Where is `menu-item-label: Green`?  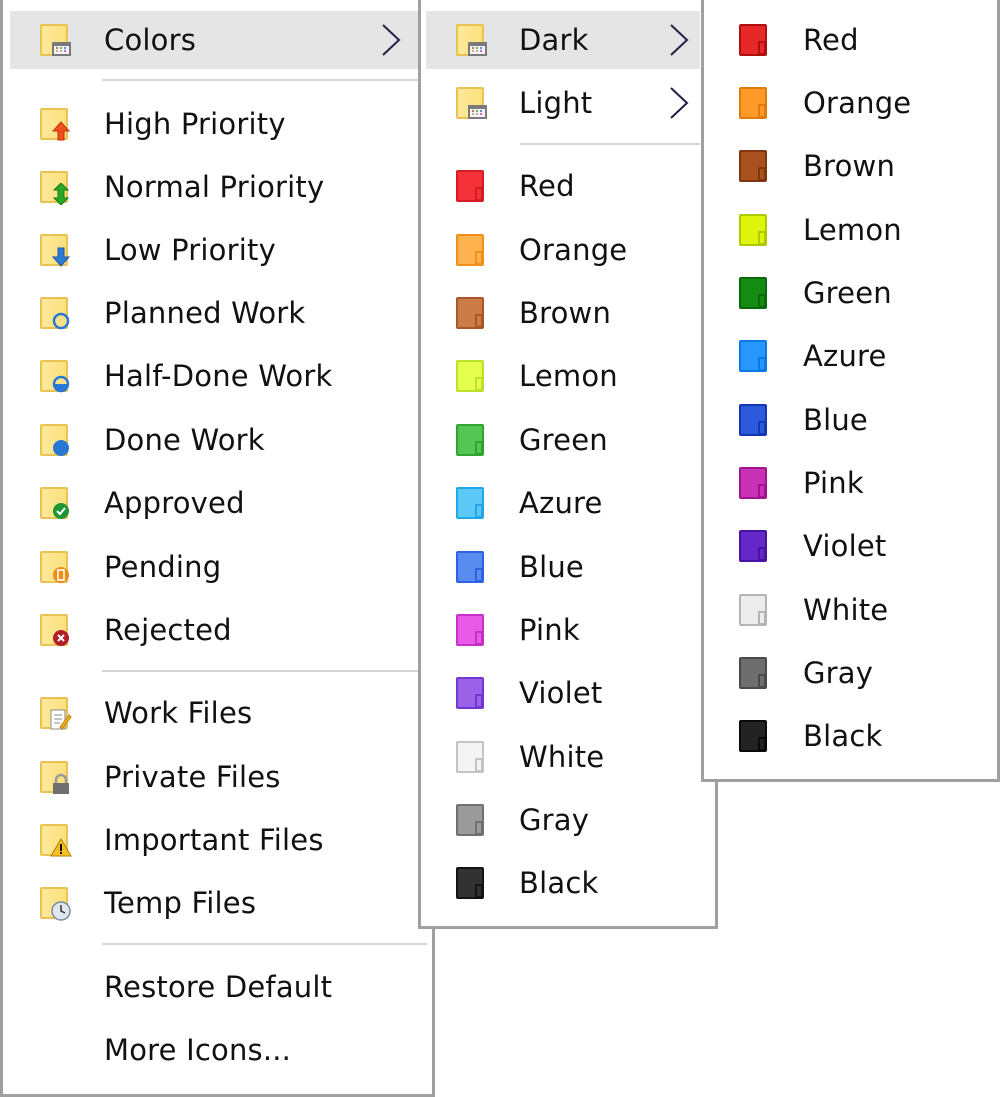
menu-item-label: Green is located at coordinates (847, 293).